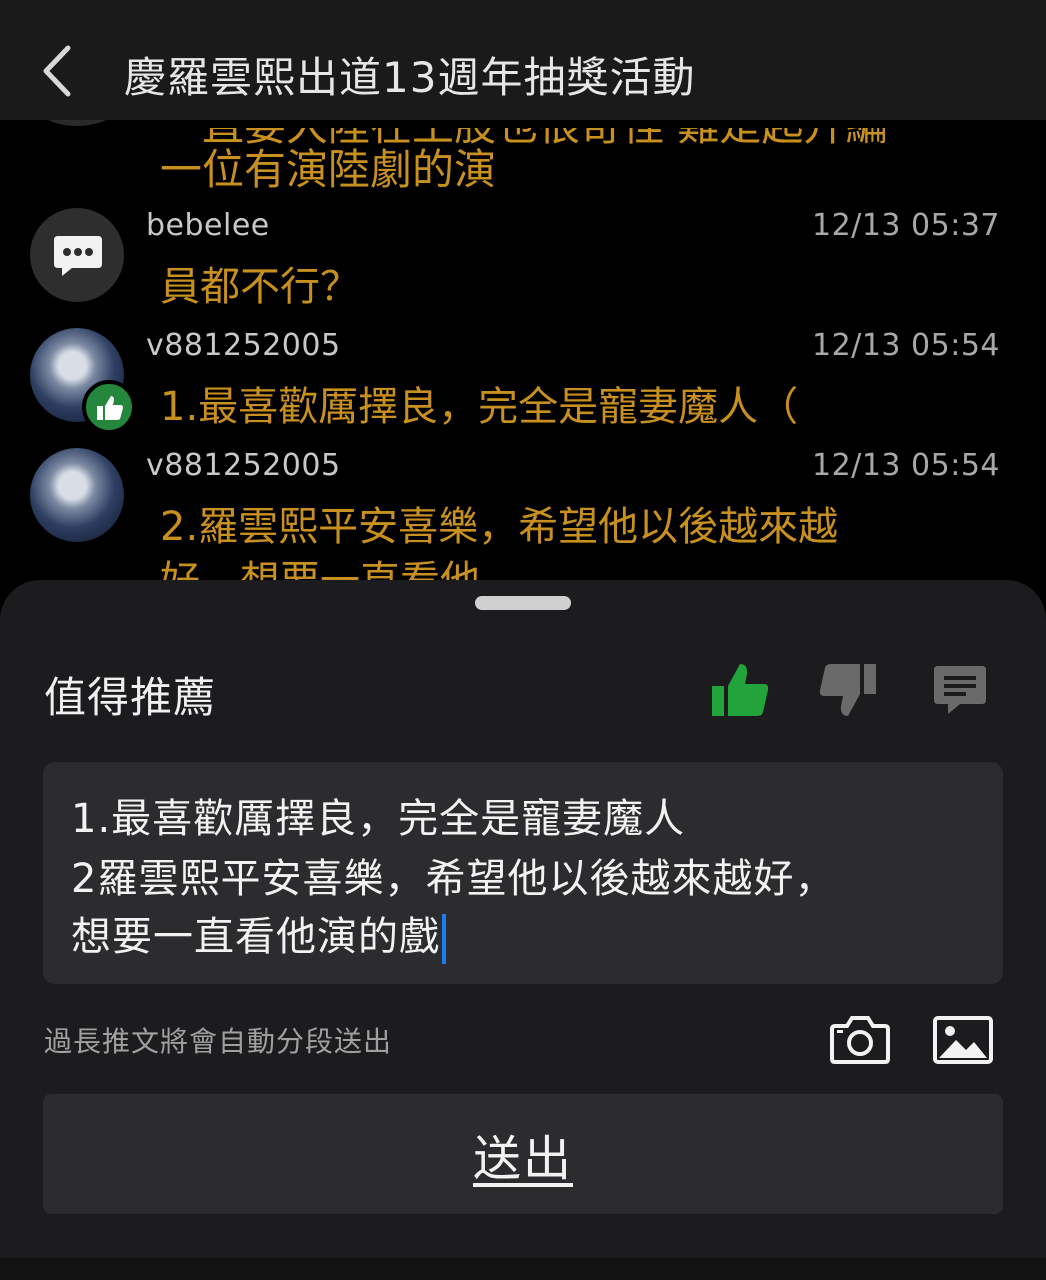 The image size is (1046, 1280). I want to click on comment-text: 2.羅雲熙平安喜樂，希望他以後越來越, so click(499, 527).